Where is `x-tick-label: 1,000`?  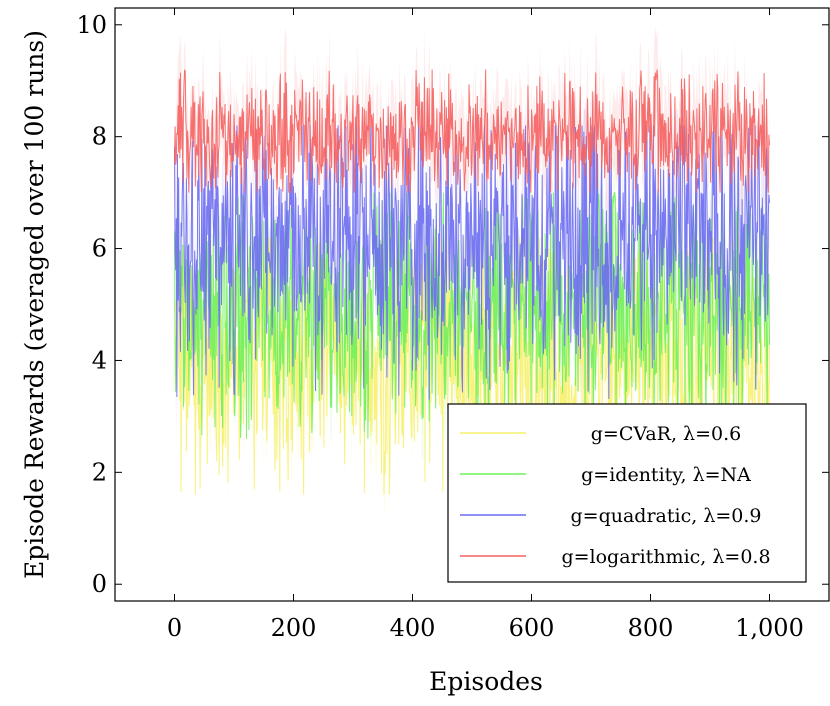
x-tick-label: 1,000 is located at coordinates (769, 628).